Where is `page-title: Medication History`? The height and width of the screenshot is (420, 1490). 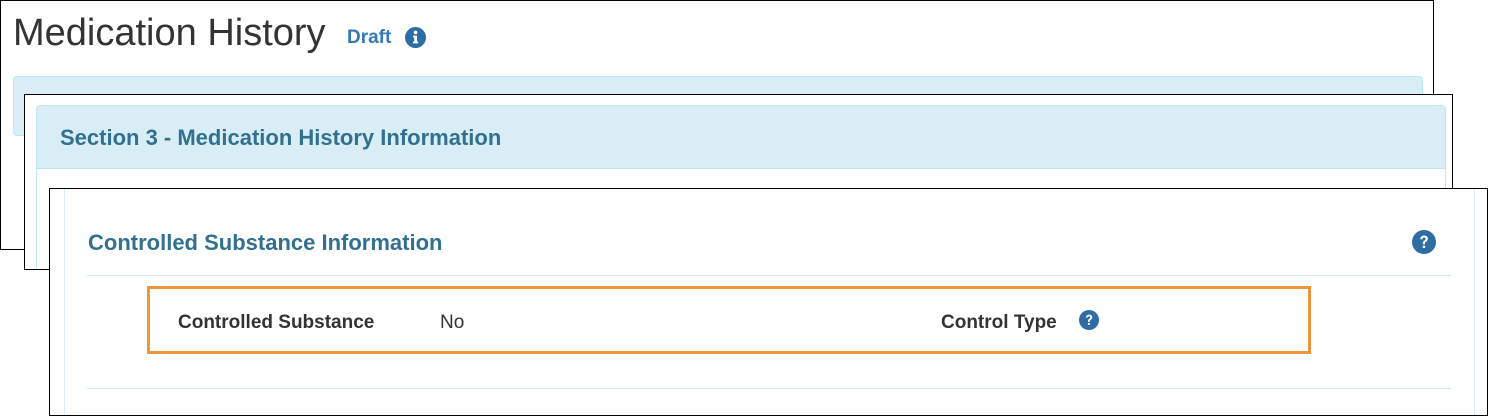 page-title: Medication History is located at coordinates (169, 33).